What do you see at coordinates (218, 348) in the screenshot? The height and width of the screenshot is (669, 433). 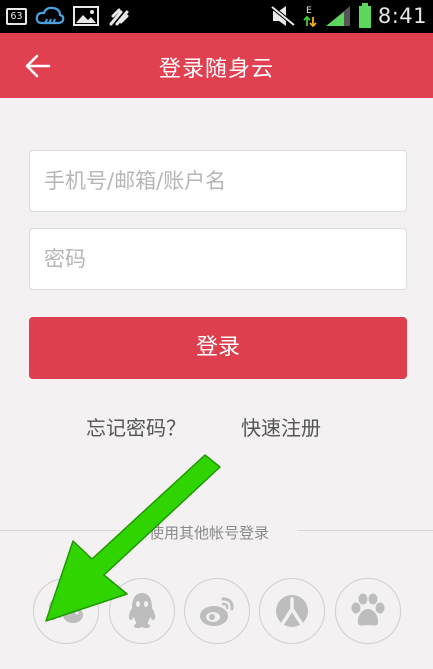 I see `login-button: 登录` at bounding box center [218, 348].